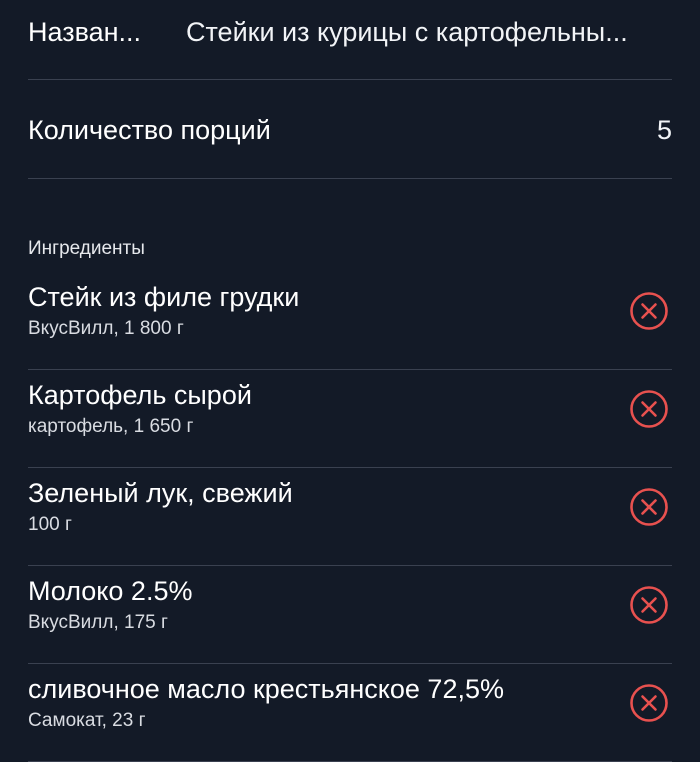 This screenshot has width=700, height=762. What do you see at coordinates (350, 130) in the screenshot?
I see `portions-field: Количество порций 5` at bounding box center [350, 130].